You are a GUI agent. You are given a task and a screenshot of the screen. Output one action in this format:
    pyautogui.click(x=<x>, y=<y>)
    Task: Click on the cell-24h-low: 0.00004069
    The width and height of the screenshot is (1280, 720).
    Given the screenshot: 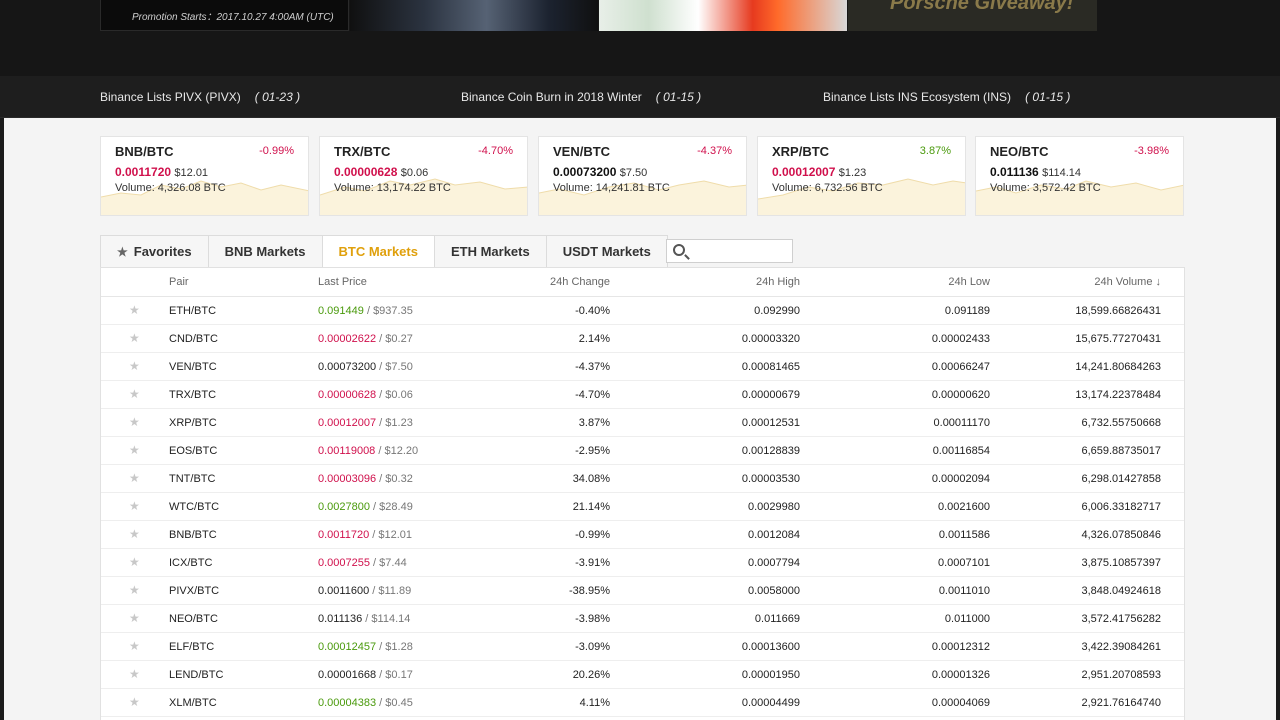 What is the action you would take?
    pyautogui.click(x=960, y=703)
    